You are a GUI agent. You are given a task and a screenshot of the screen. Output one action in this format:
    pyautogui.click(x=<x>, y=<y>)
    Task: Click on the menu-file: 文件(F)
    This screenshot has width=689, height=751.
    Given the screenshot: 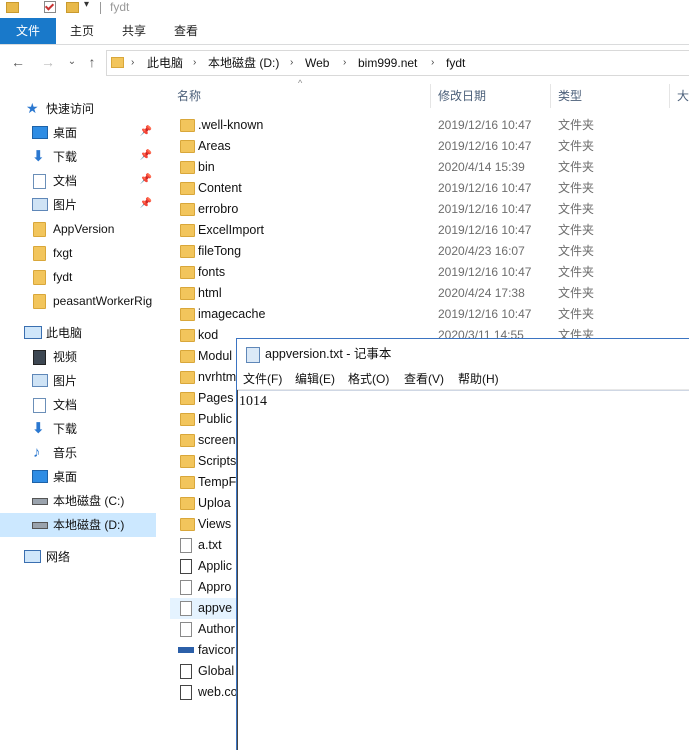 What is the action you would take?
    pyautogui.click(x=262, y=379)
    